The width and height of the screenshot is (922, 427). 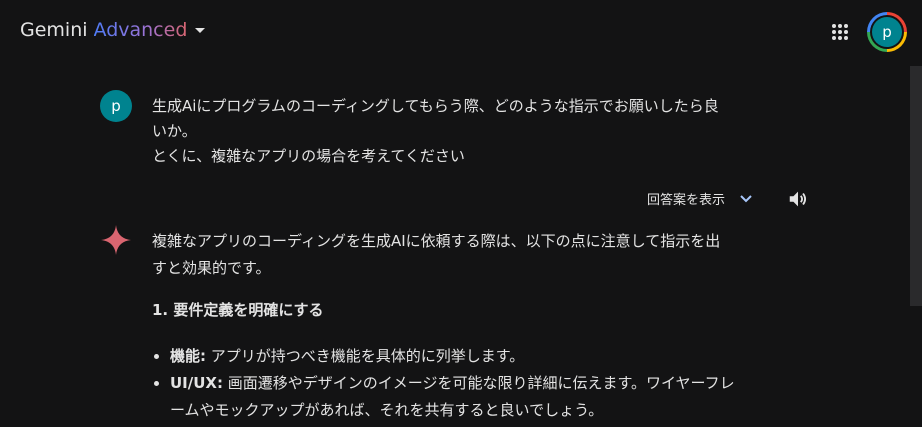 I want to click on response-line: 複雑なアプリのコーディングを生成AIに依頼する際は、以下の点に注意して指示を出, so click(x=436, y=241).